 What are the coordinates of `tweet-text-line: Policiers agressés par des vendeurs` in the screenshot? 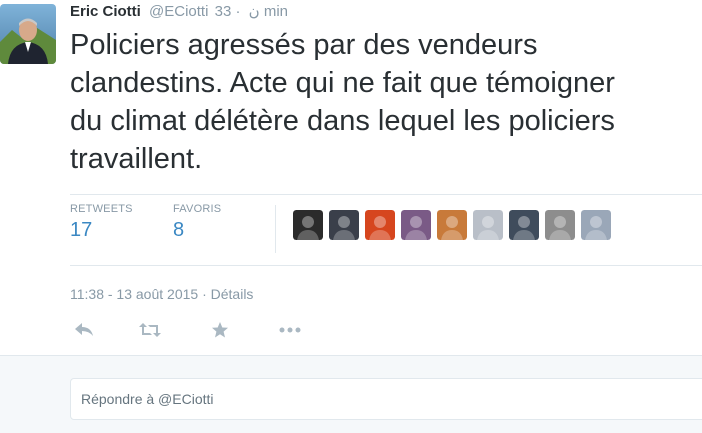 It's located at (304, 45).